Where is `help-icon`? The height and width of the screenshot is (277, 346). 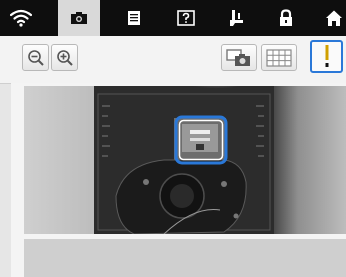 help-icon is located at coordinates (186, 18).